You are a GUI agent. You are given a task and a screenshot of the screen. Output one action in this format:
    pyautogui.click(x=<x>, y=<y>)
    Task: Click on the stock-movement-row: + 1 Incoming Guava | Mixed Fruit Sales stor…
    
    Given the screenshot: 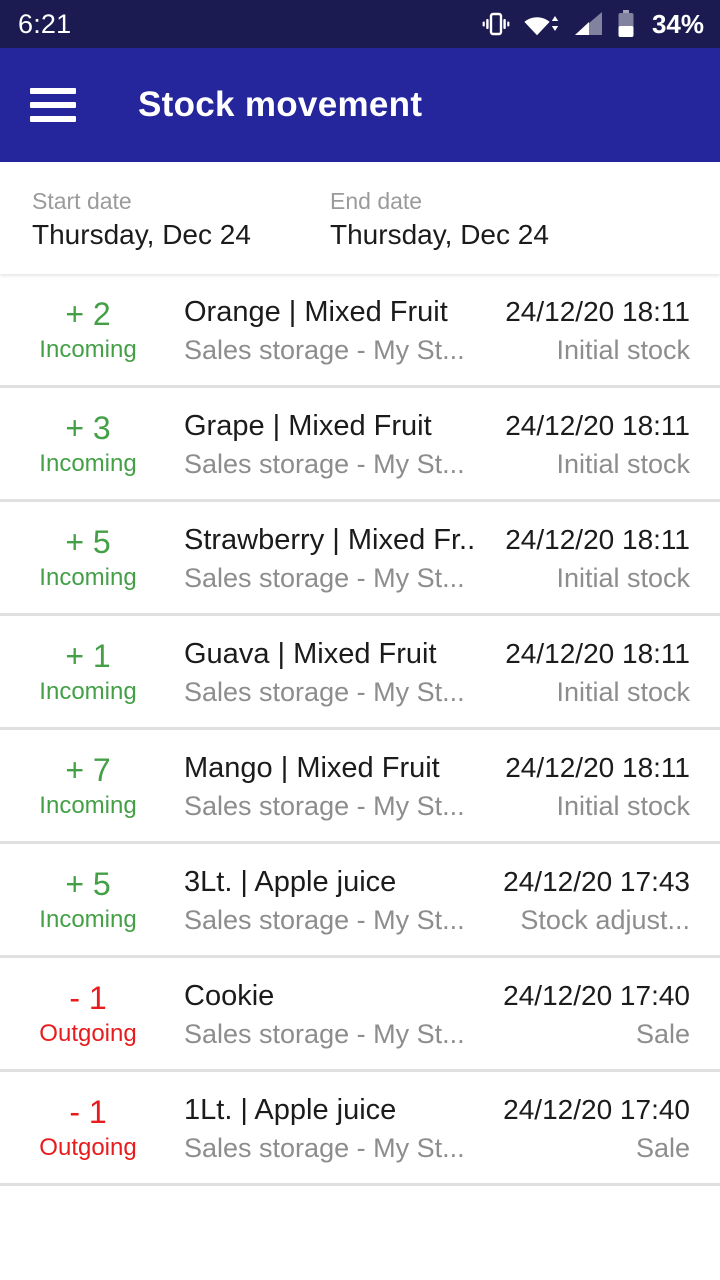 What is the action you would take?
    pyautogui.click(x=360, y=673)
    